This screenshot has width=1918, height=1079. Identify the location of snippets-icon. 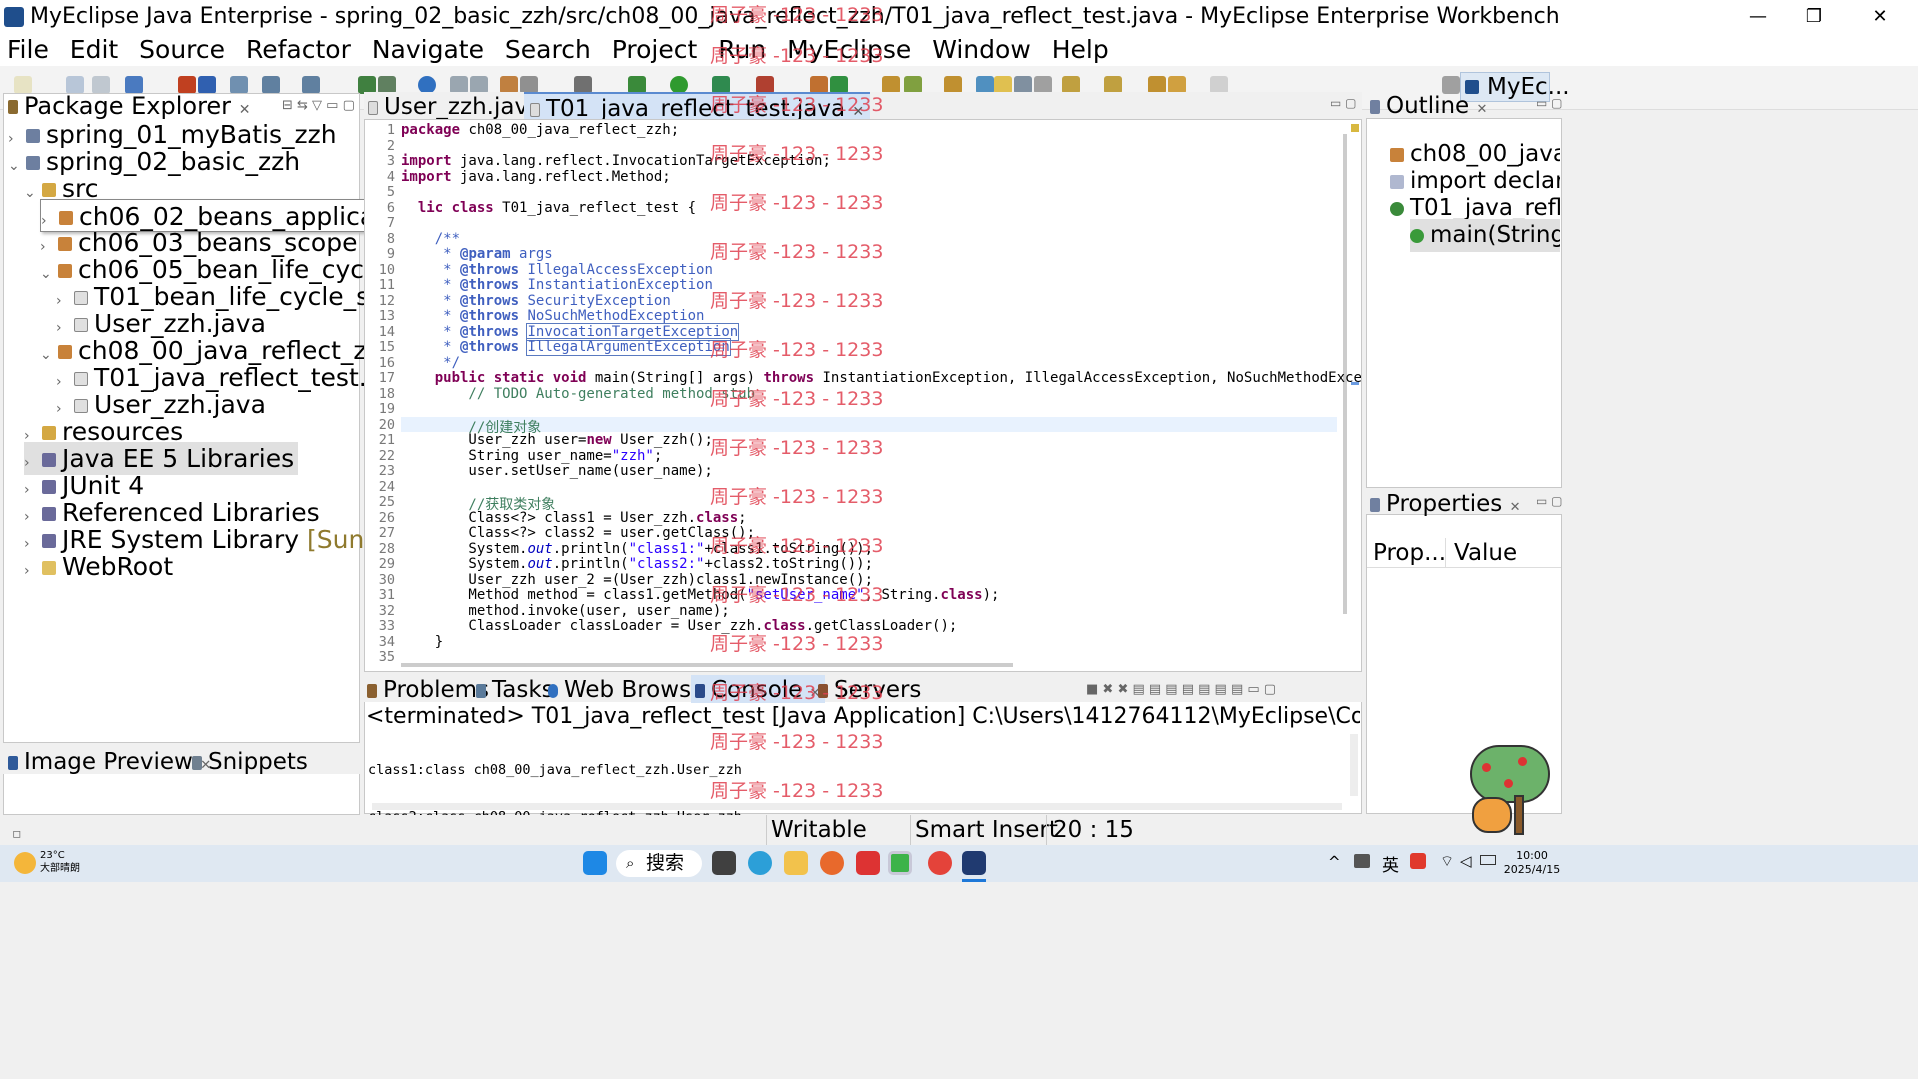
(197, 762).